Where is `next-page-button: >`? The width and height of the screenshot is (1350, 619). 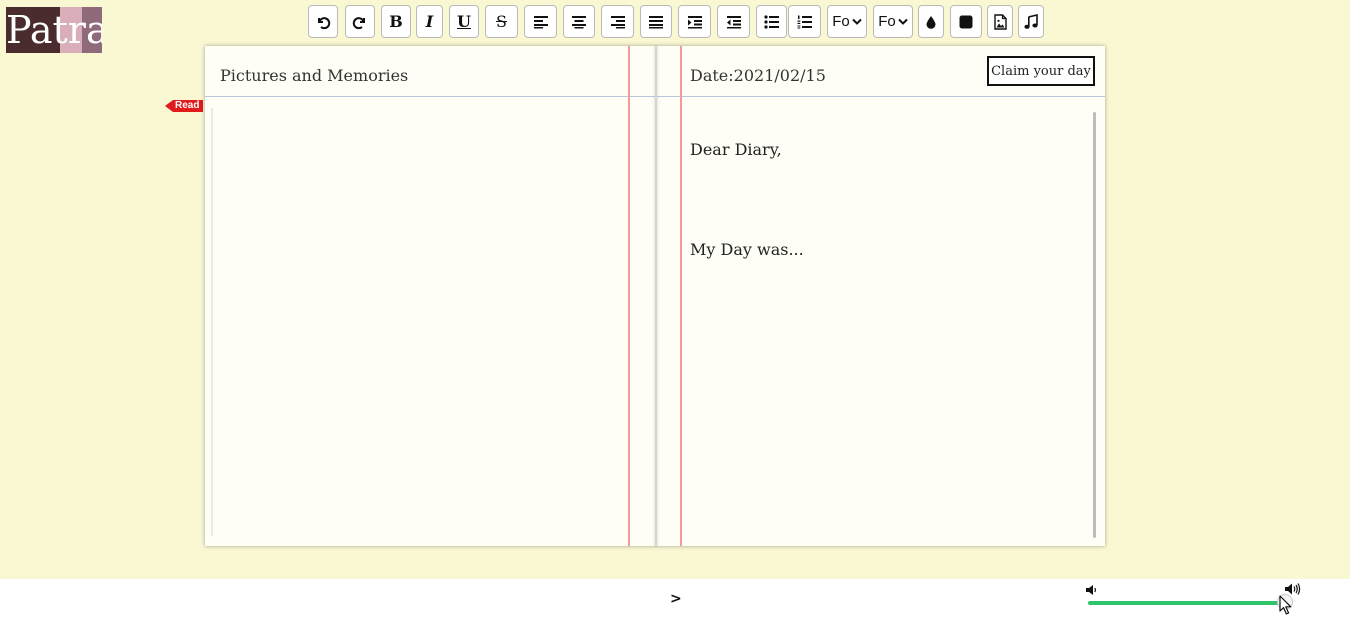 next-page-button: > is located at coordinates (676, 599).